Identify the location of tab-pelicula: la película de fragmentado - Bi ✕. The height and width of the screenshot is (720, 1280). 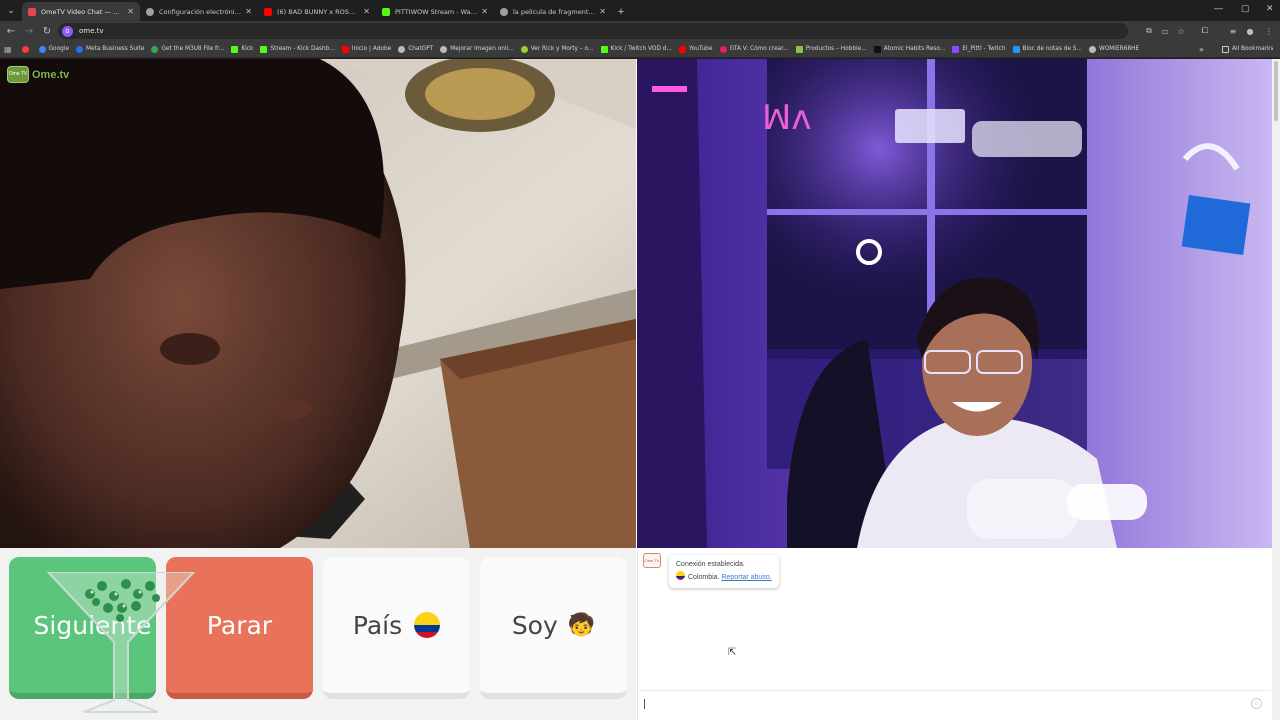
(553, 11).